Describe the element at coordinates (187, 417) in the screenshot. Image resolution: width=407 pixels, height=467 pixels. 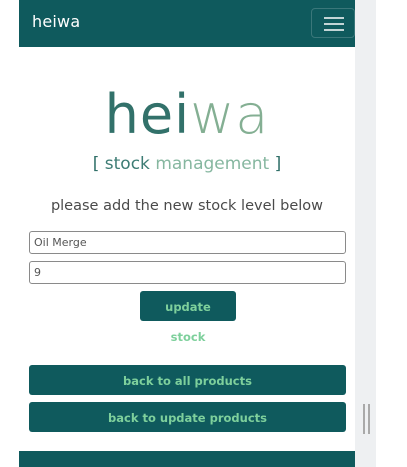
I see `back-to-update-products-button: back to update products` at that location.